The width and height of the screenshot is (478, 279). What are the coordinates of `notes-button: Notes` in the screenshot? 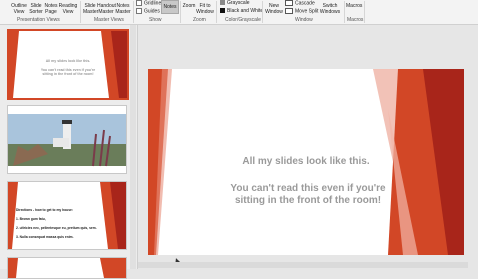 It's located at (170, 7).